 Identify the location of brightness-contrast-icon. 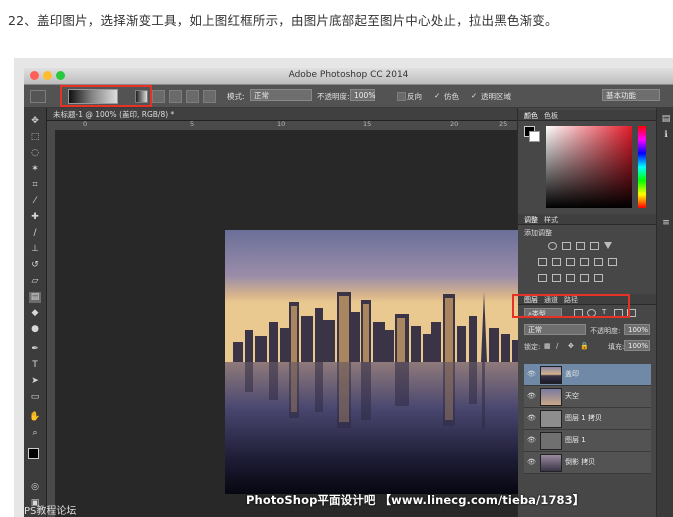
(552, 246).